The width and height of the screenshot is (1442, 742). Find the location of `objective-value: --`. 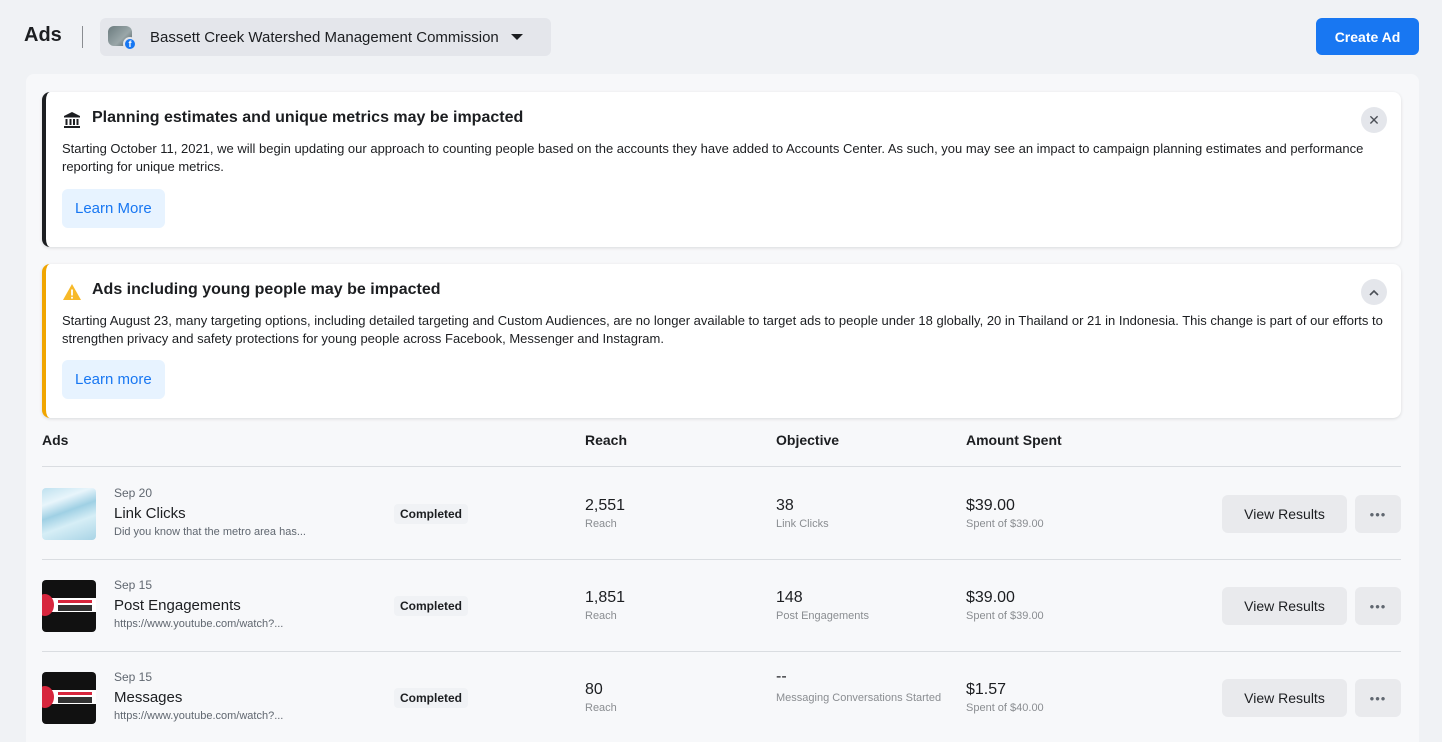

objective-value: -- is located at coordinates (781, 676).